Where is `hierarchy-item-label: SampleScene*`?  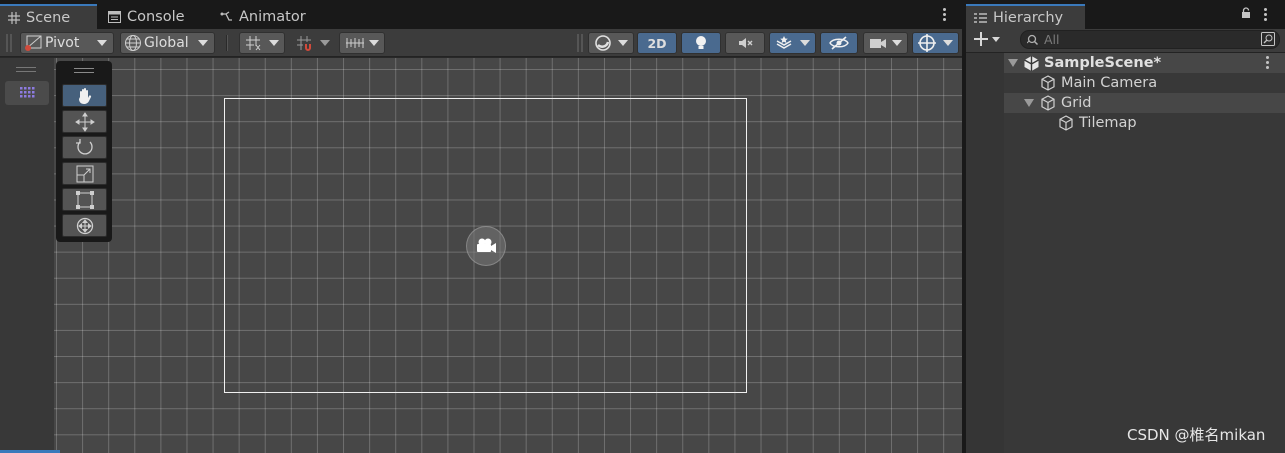 hierarchy-item-label: SampleScene* is located at coordinates (1103, 63).